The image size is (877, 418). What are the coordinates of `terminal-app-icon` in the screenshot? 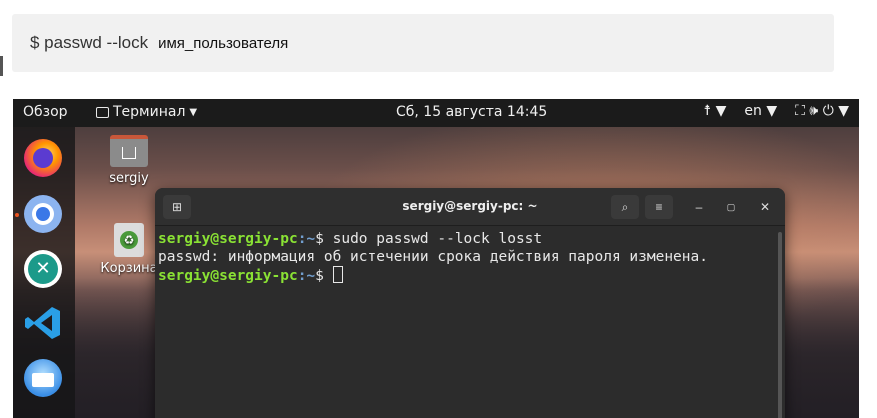 It's located at (102, 112).